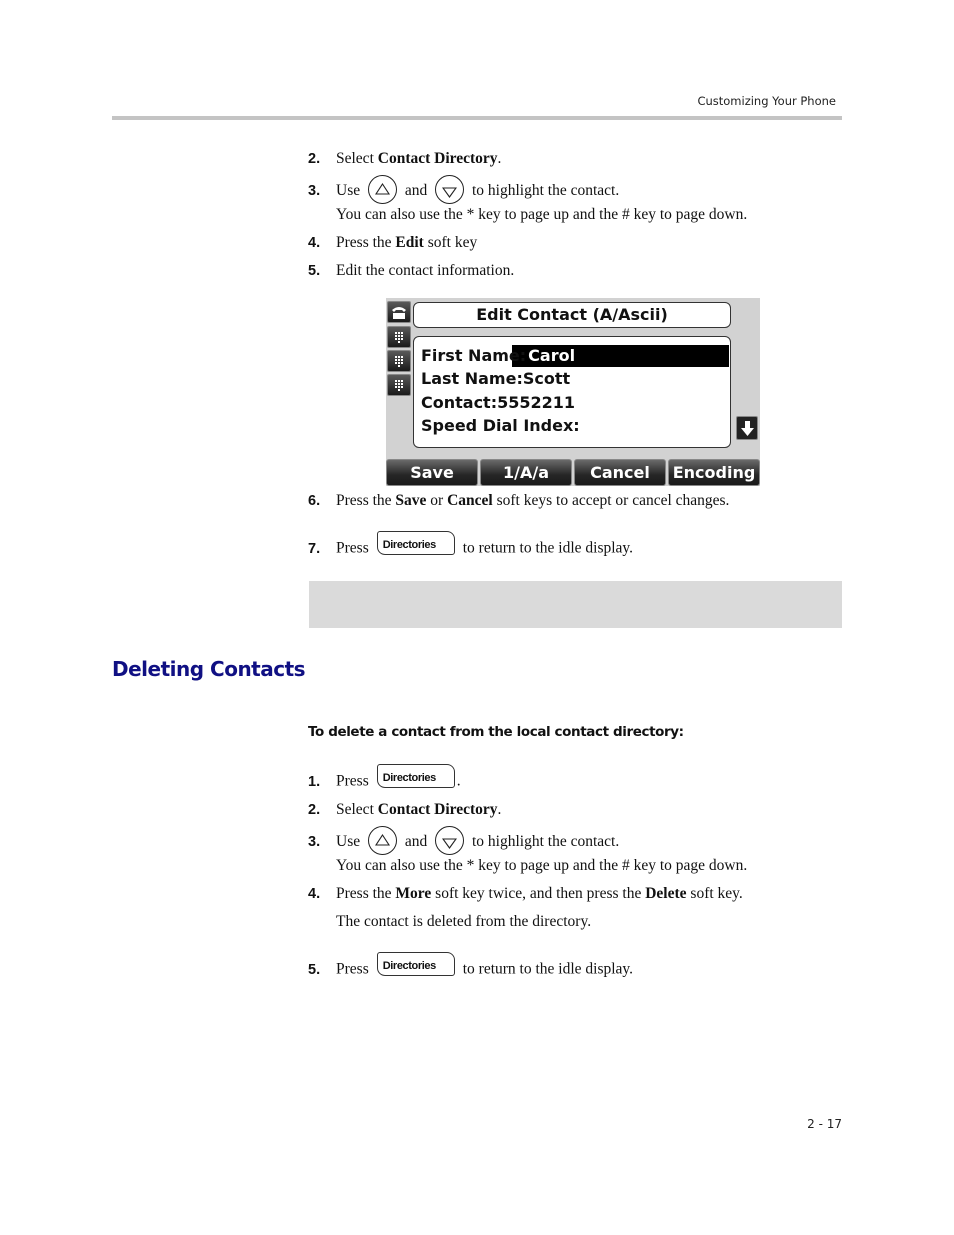 The image size is (954, 1235). I want to click on header-rule, so click(477, 118).